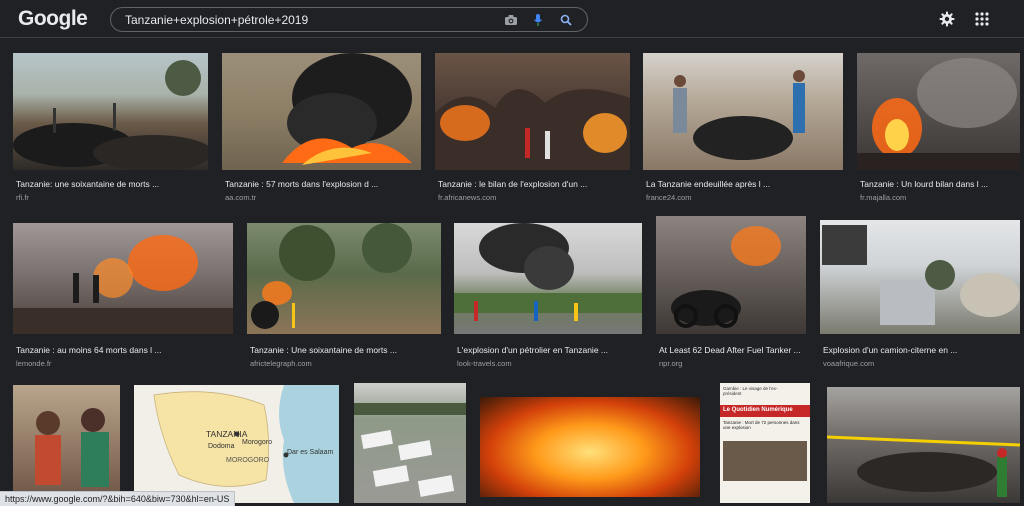 Image resolution: width=1024 pixels, height=506 pixels. What do you see at coordinates (53, 19) in the screenshot?
I see `google-logo: Google` at bounding box center [53, 19].